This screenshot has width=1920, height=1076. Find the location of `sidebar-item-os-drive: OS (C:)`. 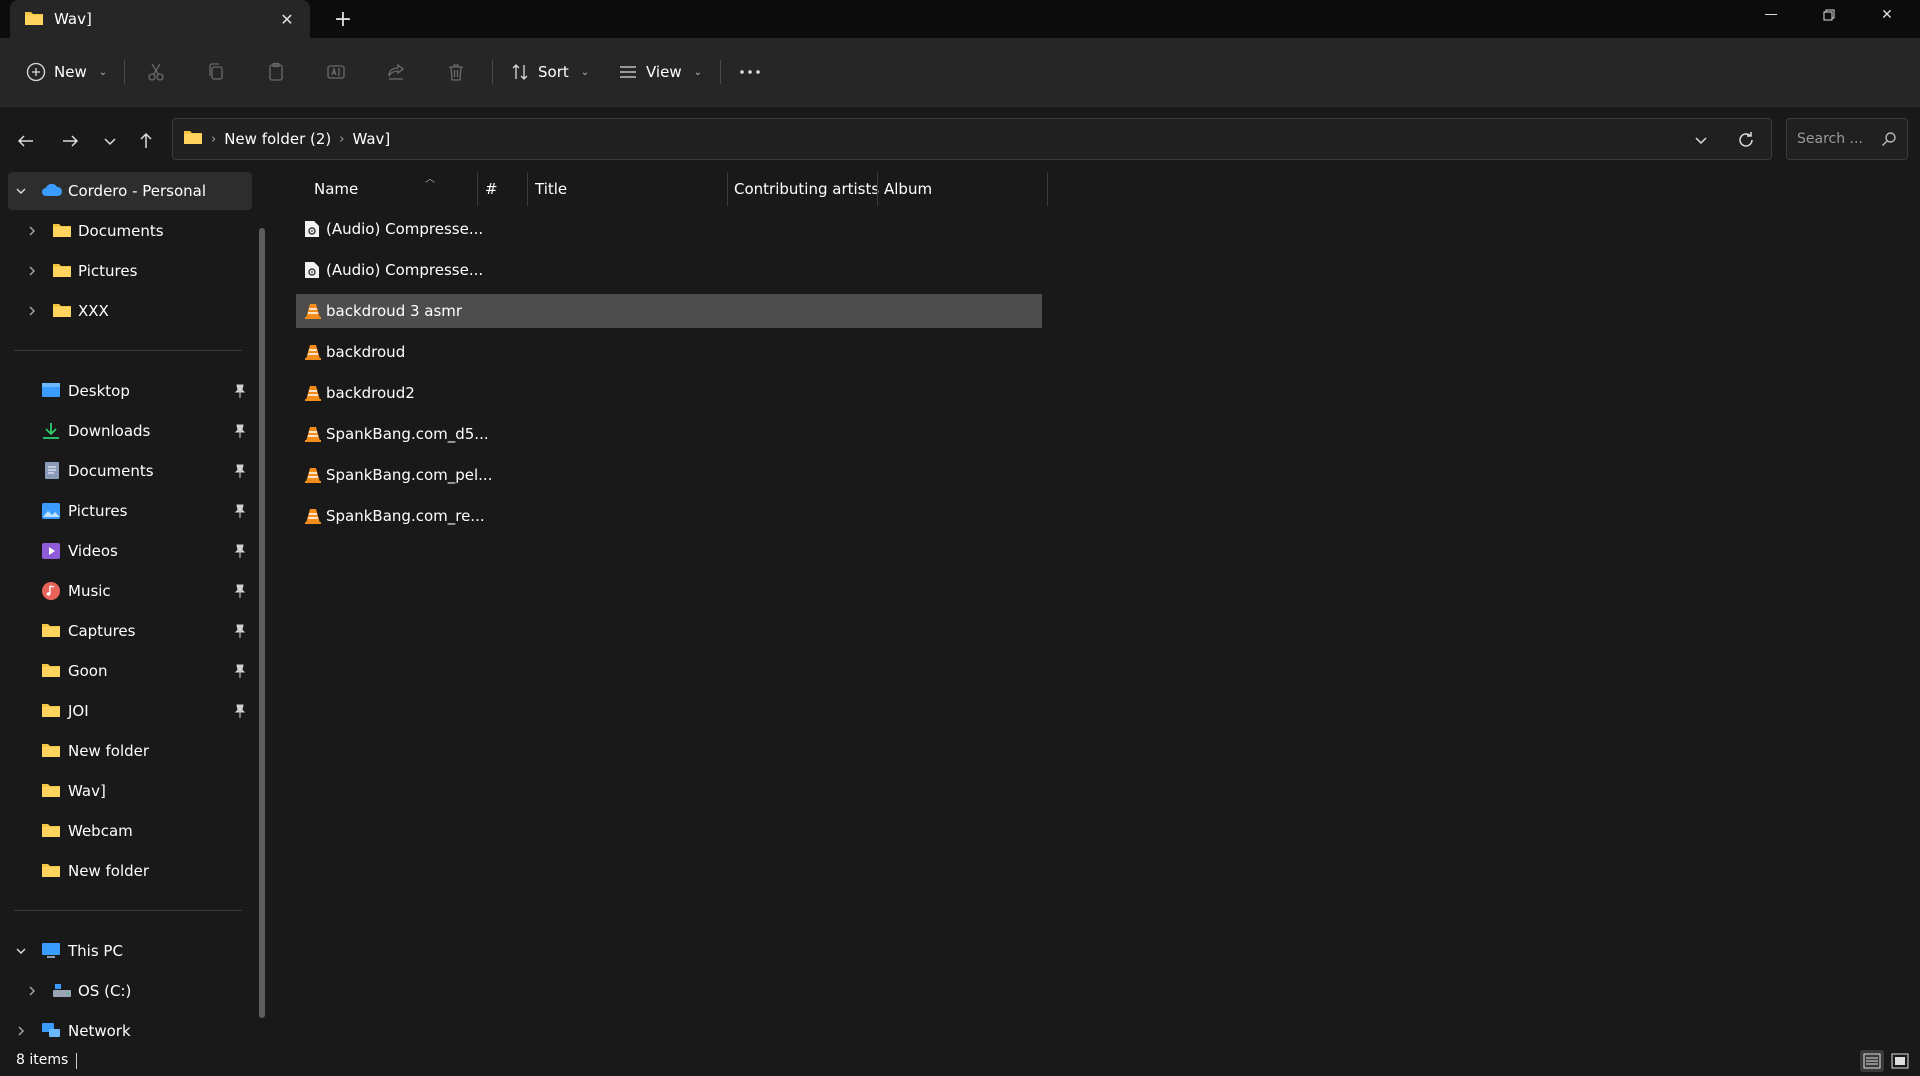

sidebar-item-os-drive: OS (C:) is located at coordinates (130, 991).